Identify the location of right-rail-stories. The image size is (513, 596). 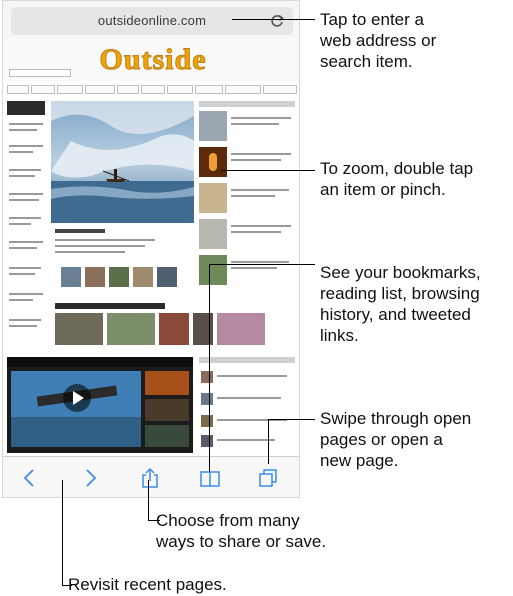
(248, 199).